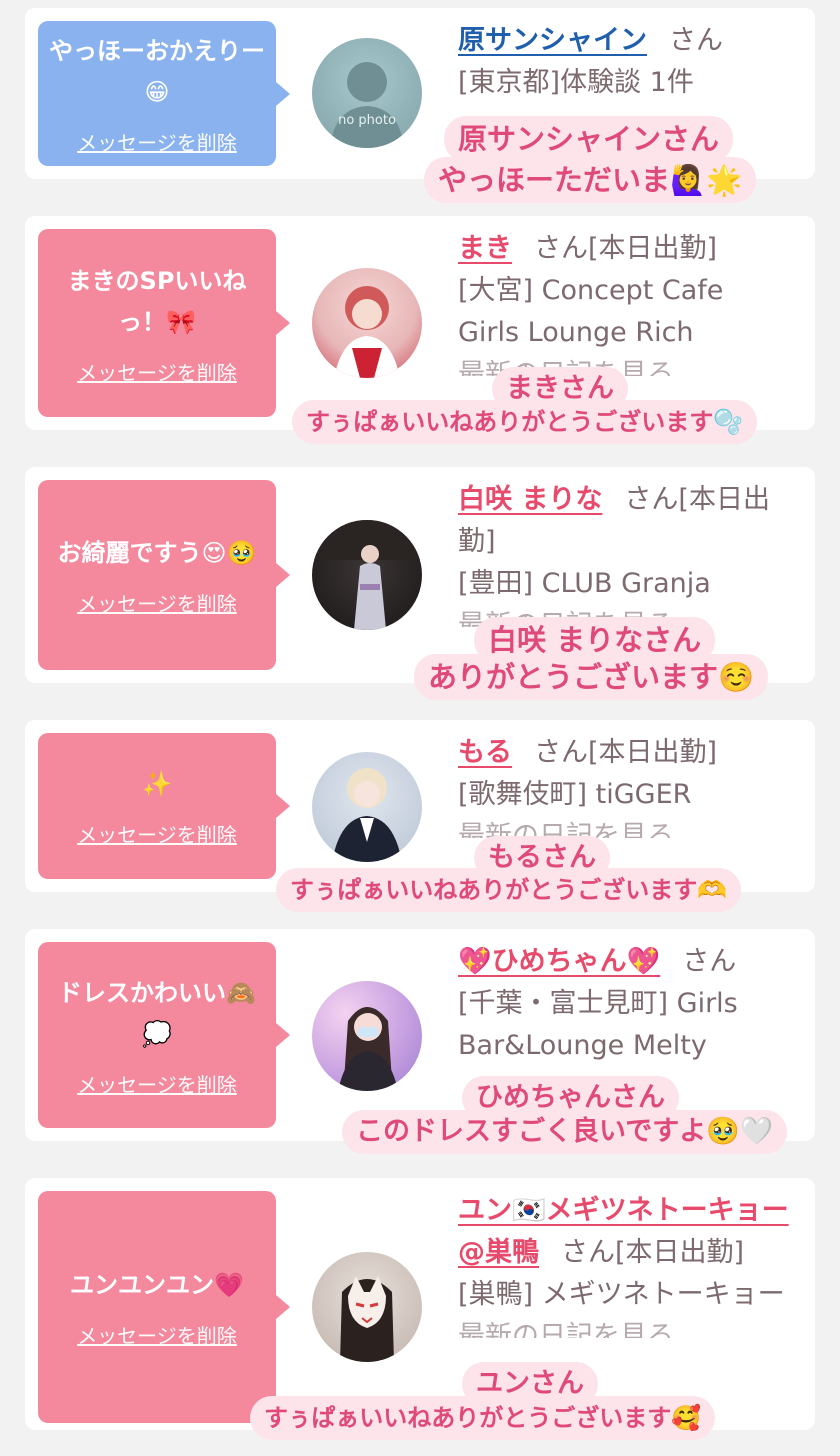 Image resolution: width=840 pixels, height=1456 pixels. I want to click on message-bubble: ドレスかわいい🙈💭 メッセージを削除, so click(164, 1035).